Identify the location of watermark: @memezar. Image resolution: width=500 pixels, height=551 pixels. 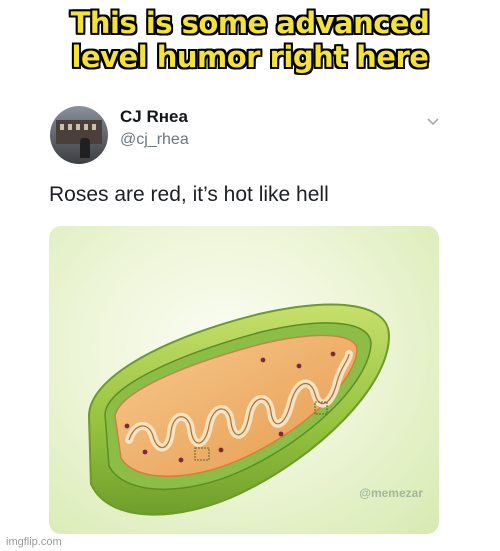
(391, 493).